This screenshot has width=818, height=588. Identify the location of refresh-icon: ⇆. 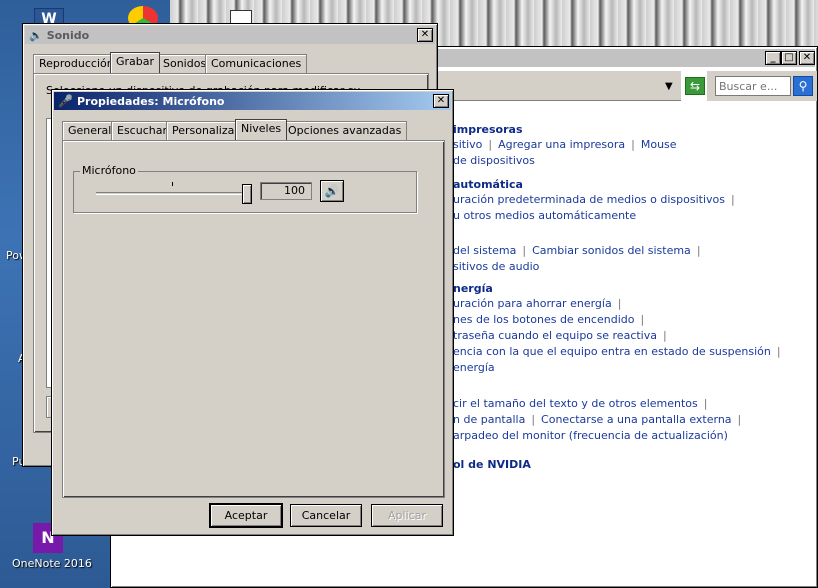
(695, 86).